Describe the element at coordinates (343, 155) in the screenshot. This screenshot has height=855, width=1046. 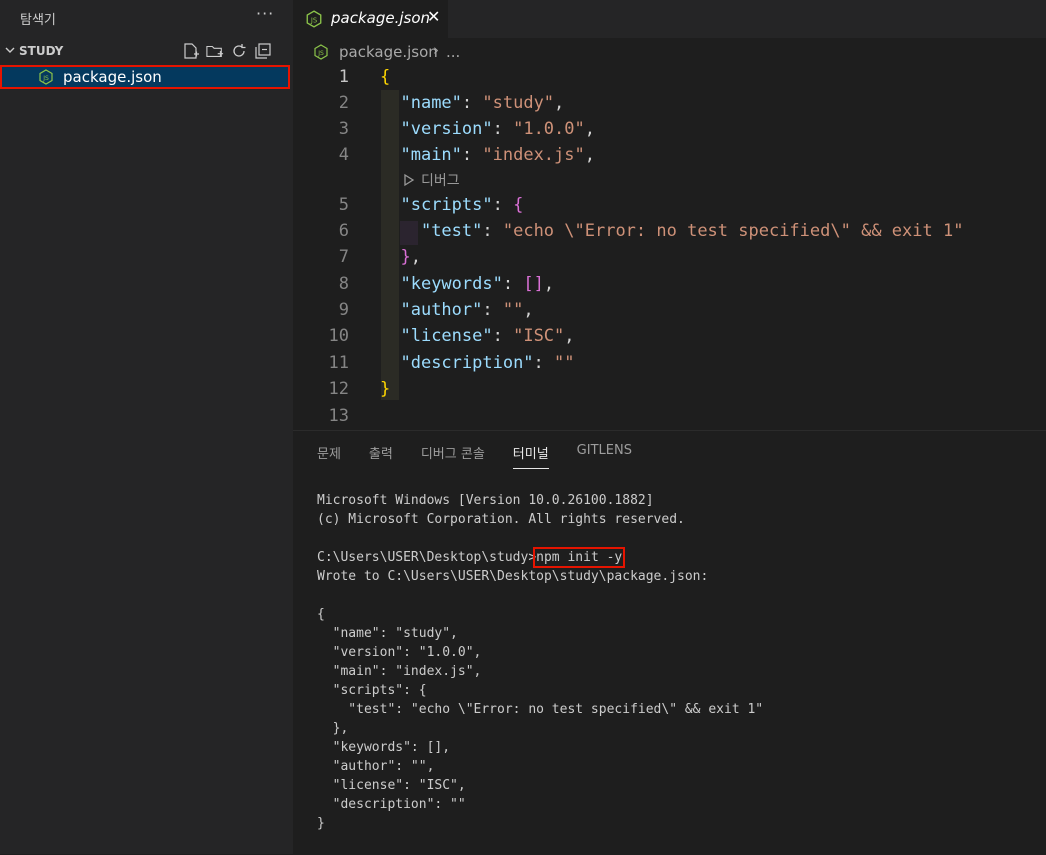
I see `line-number: 4` at that location.